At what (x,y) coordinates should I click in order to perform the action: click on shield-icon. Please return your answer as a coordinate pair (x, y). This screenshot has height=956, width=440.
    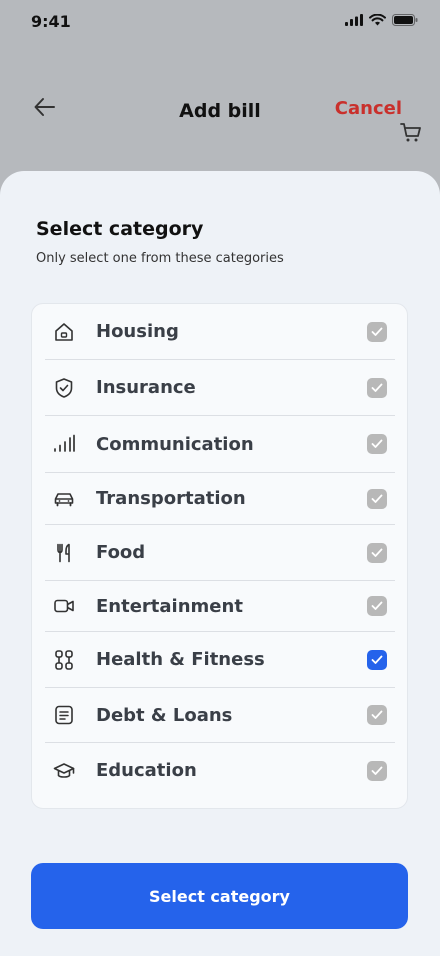
    Looking at the image, I should click on (64, 388).